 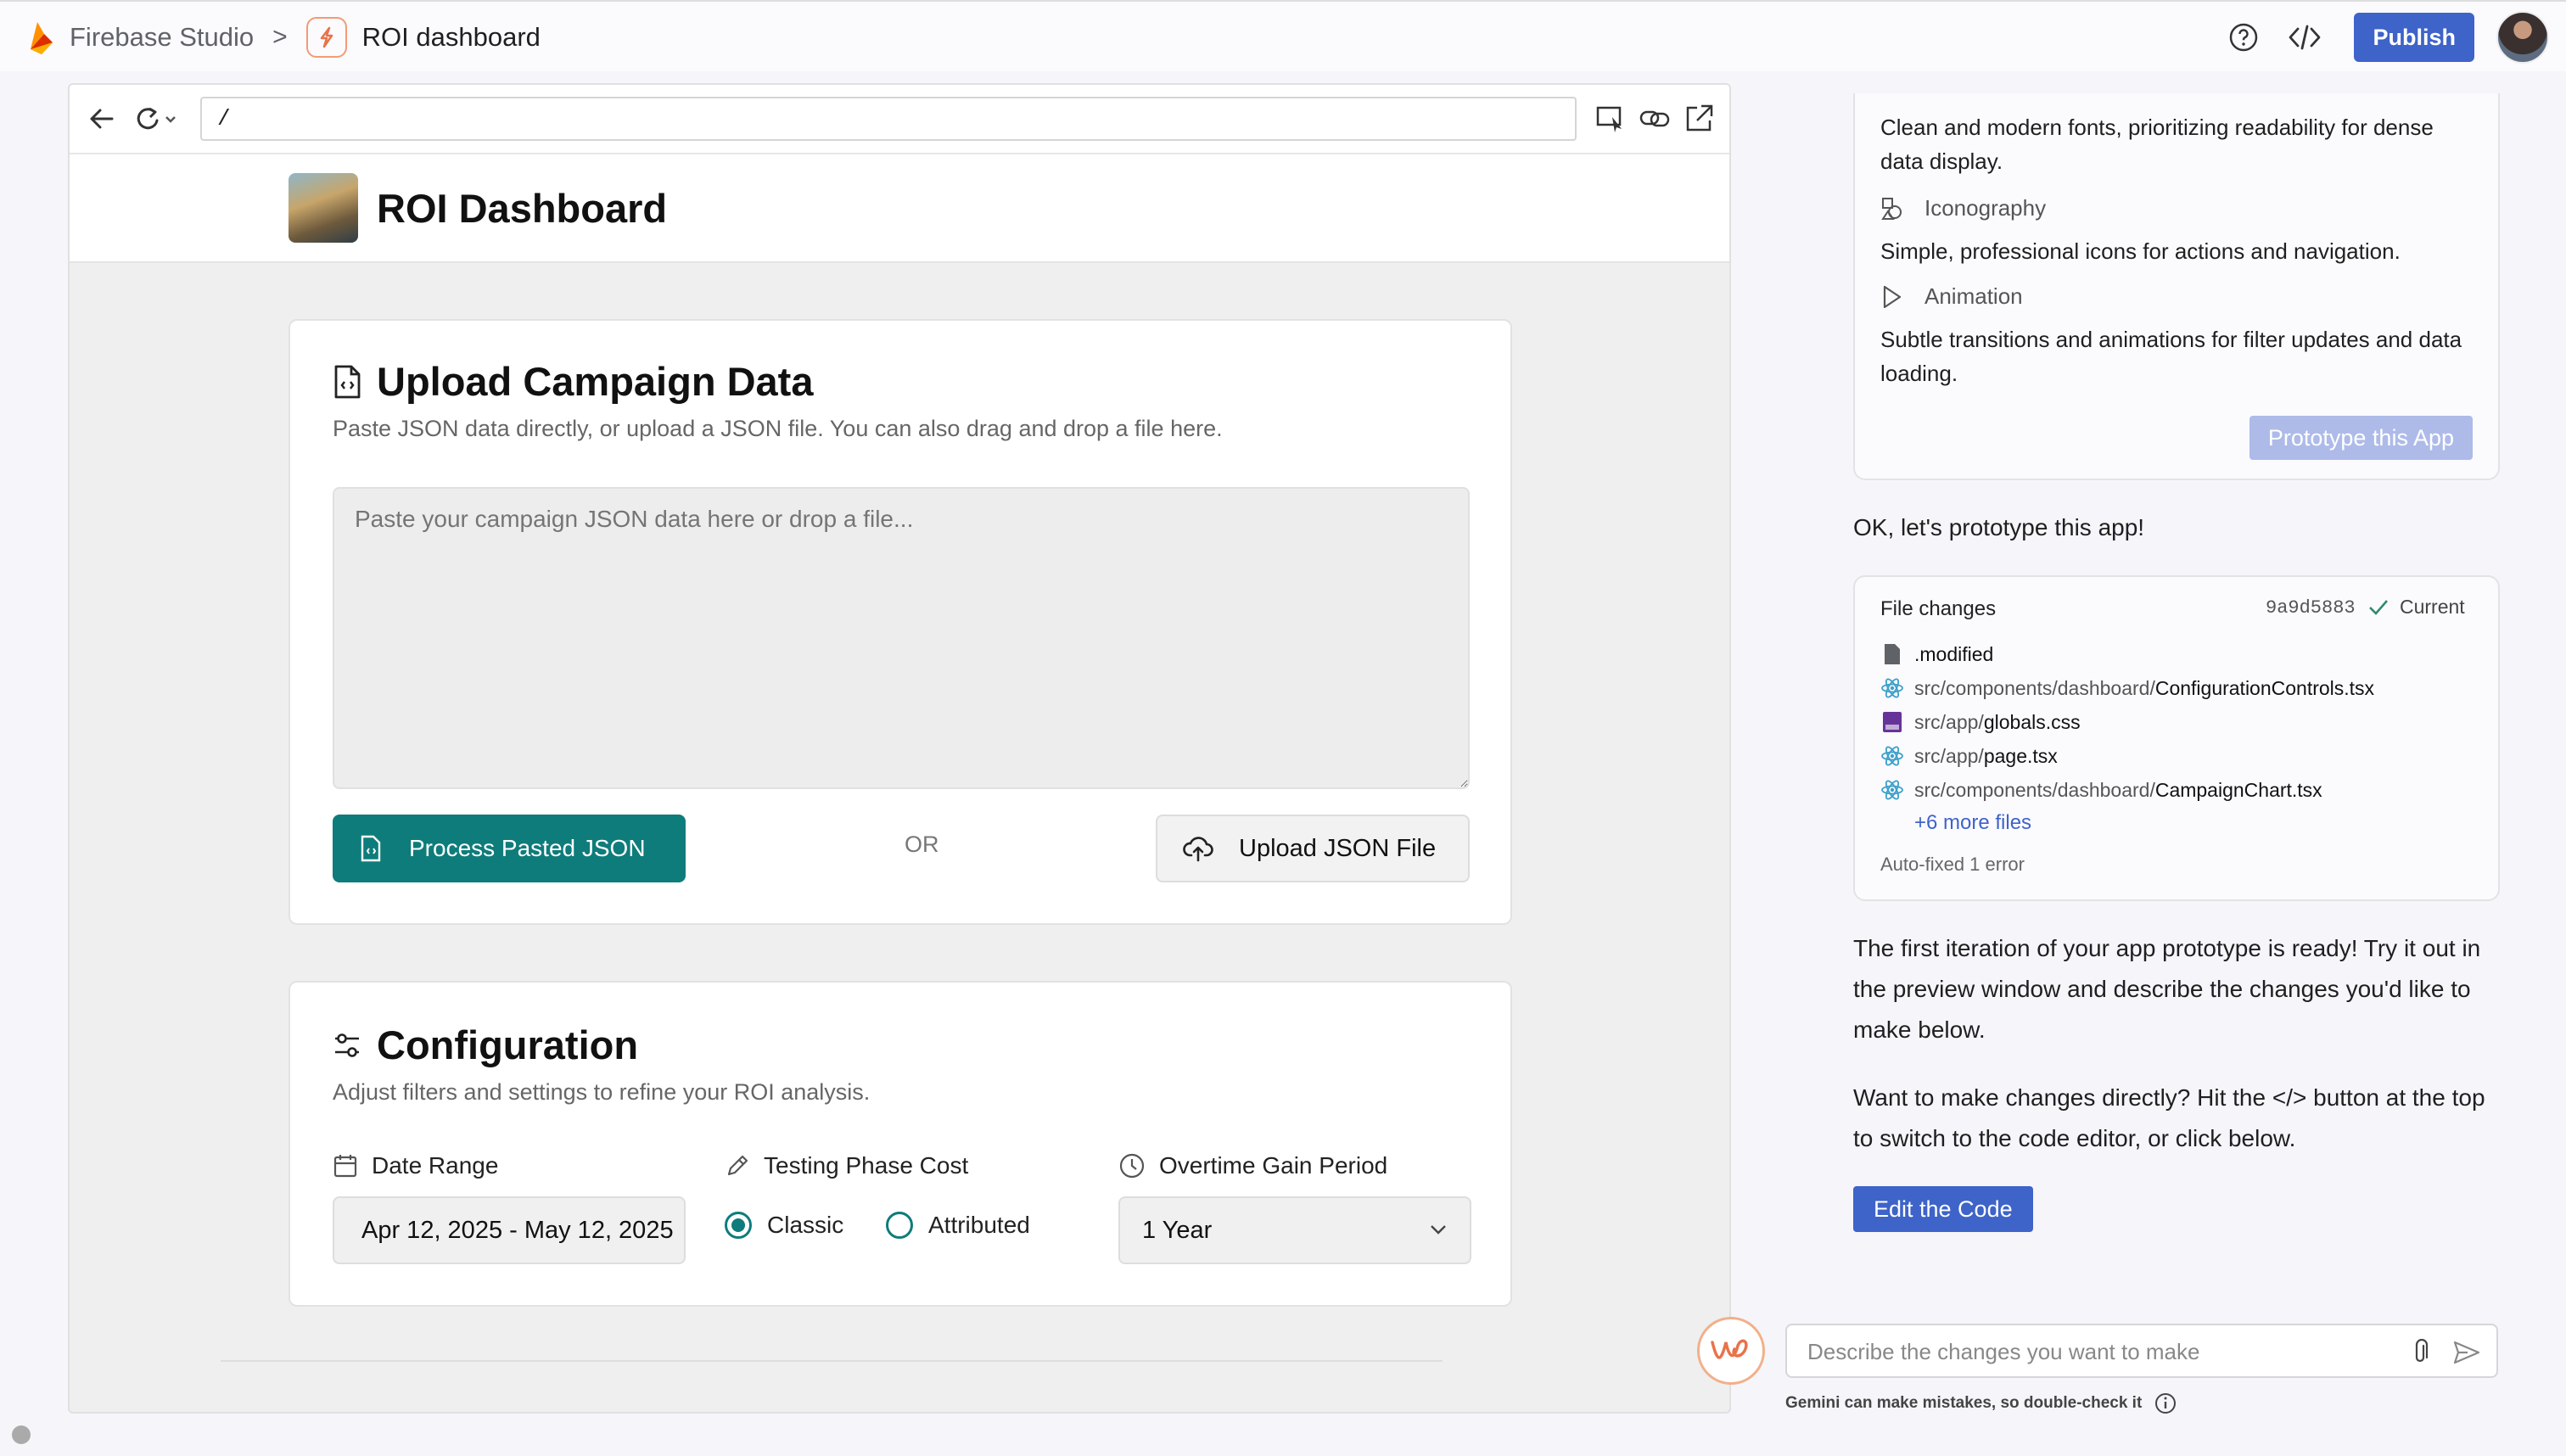 What do you see at coordinates (326, 37) in the screenshot?
I see `project-icon` at bounding box center [326, 37].